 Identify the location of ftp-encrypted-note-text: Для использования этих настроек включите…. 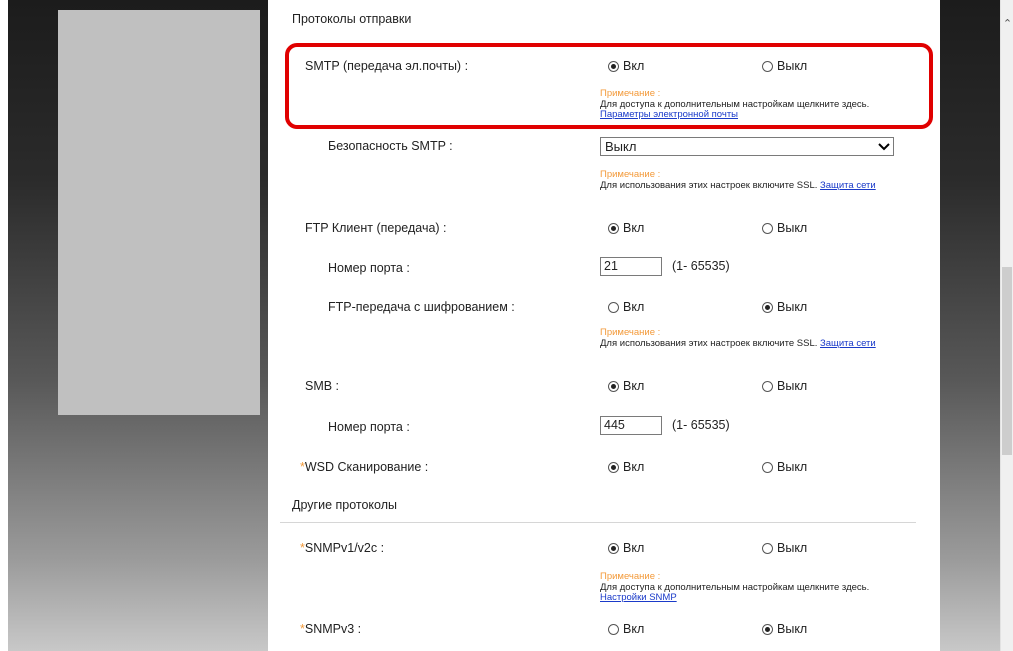
(709, 343).